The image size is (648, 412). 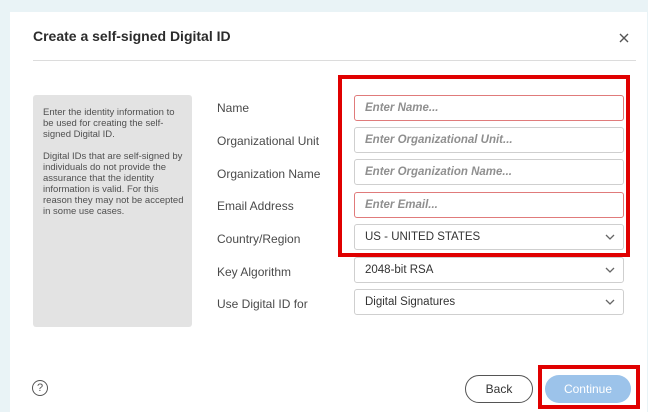 I want to click on country-select-value: US - UNITED STATES, so click(x=423, y=237).